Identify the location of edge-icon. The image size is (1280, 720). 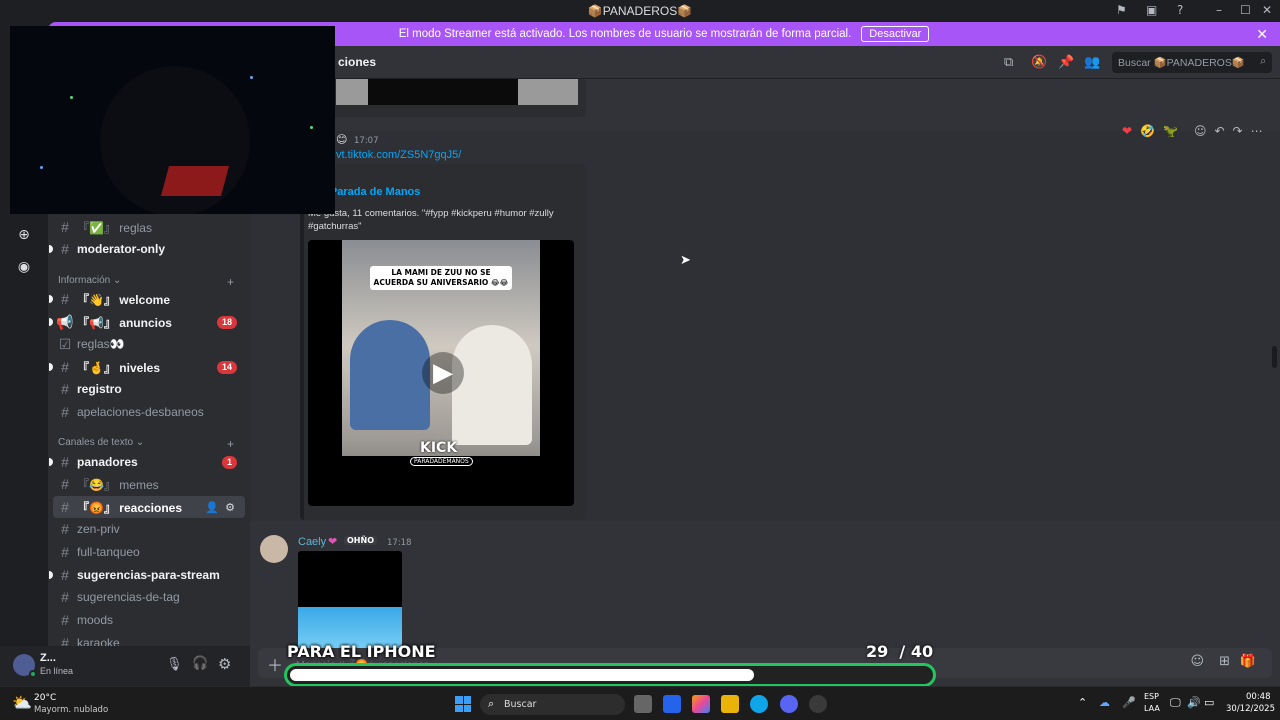
(759, 704).